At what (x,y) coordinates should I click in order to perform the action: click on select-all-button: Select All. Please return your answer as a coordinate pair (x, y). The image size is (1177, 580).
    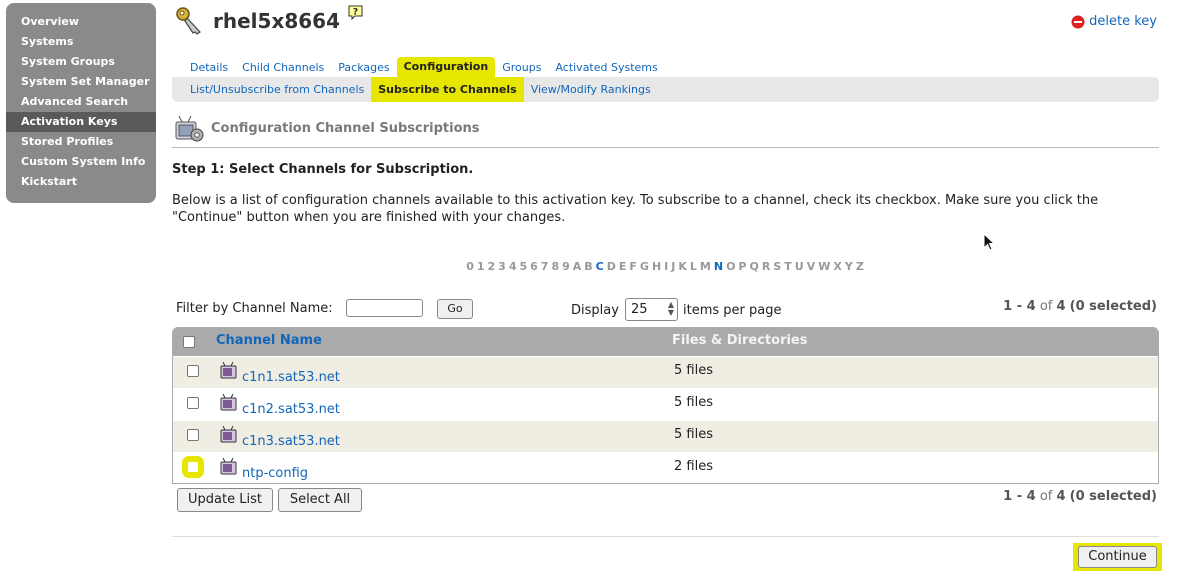
    Looking at the image, I should click on (320, 500).